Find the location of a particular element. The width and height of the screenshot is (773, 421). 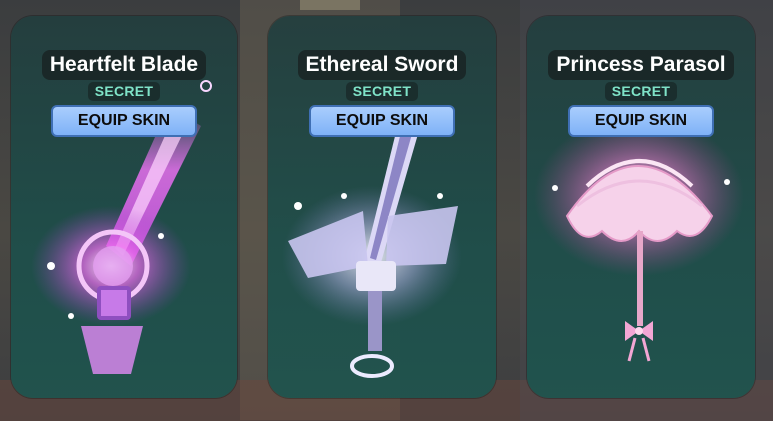

skin-name-title: Ethereal Sword is located at coordinates (382, 65).